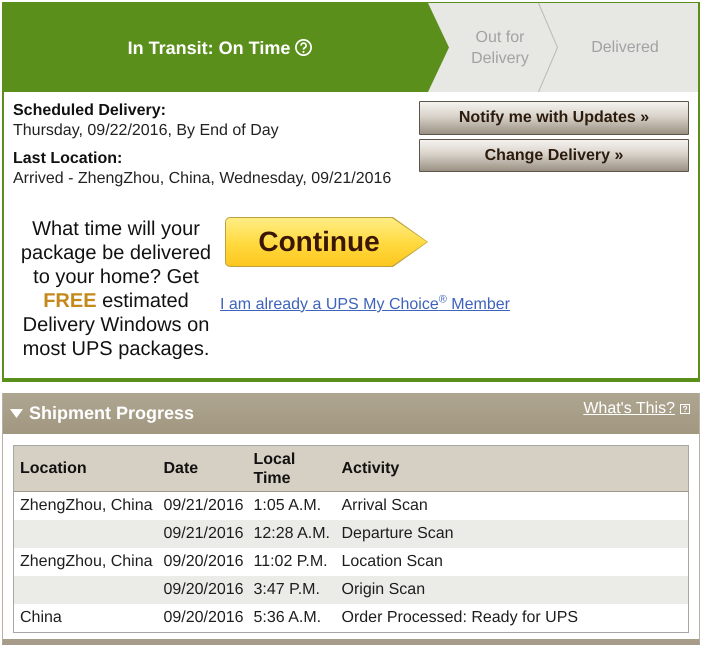 Image resolution: width=703 pixels, height=648 pixels. I want to click on table-cell: China, so click(86, 618).